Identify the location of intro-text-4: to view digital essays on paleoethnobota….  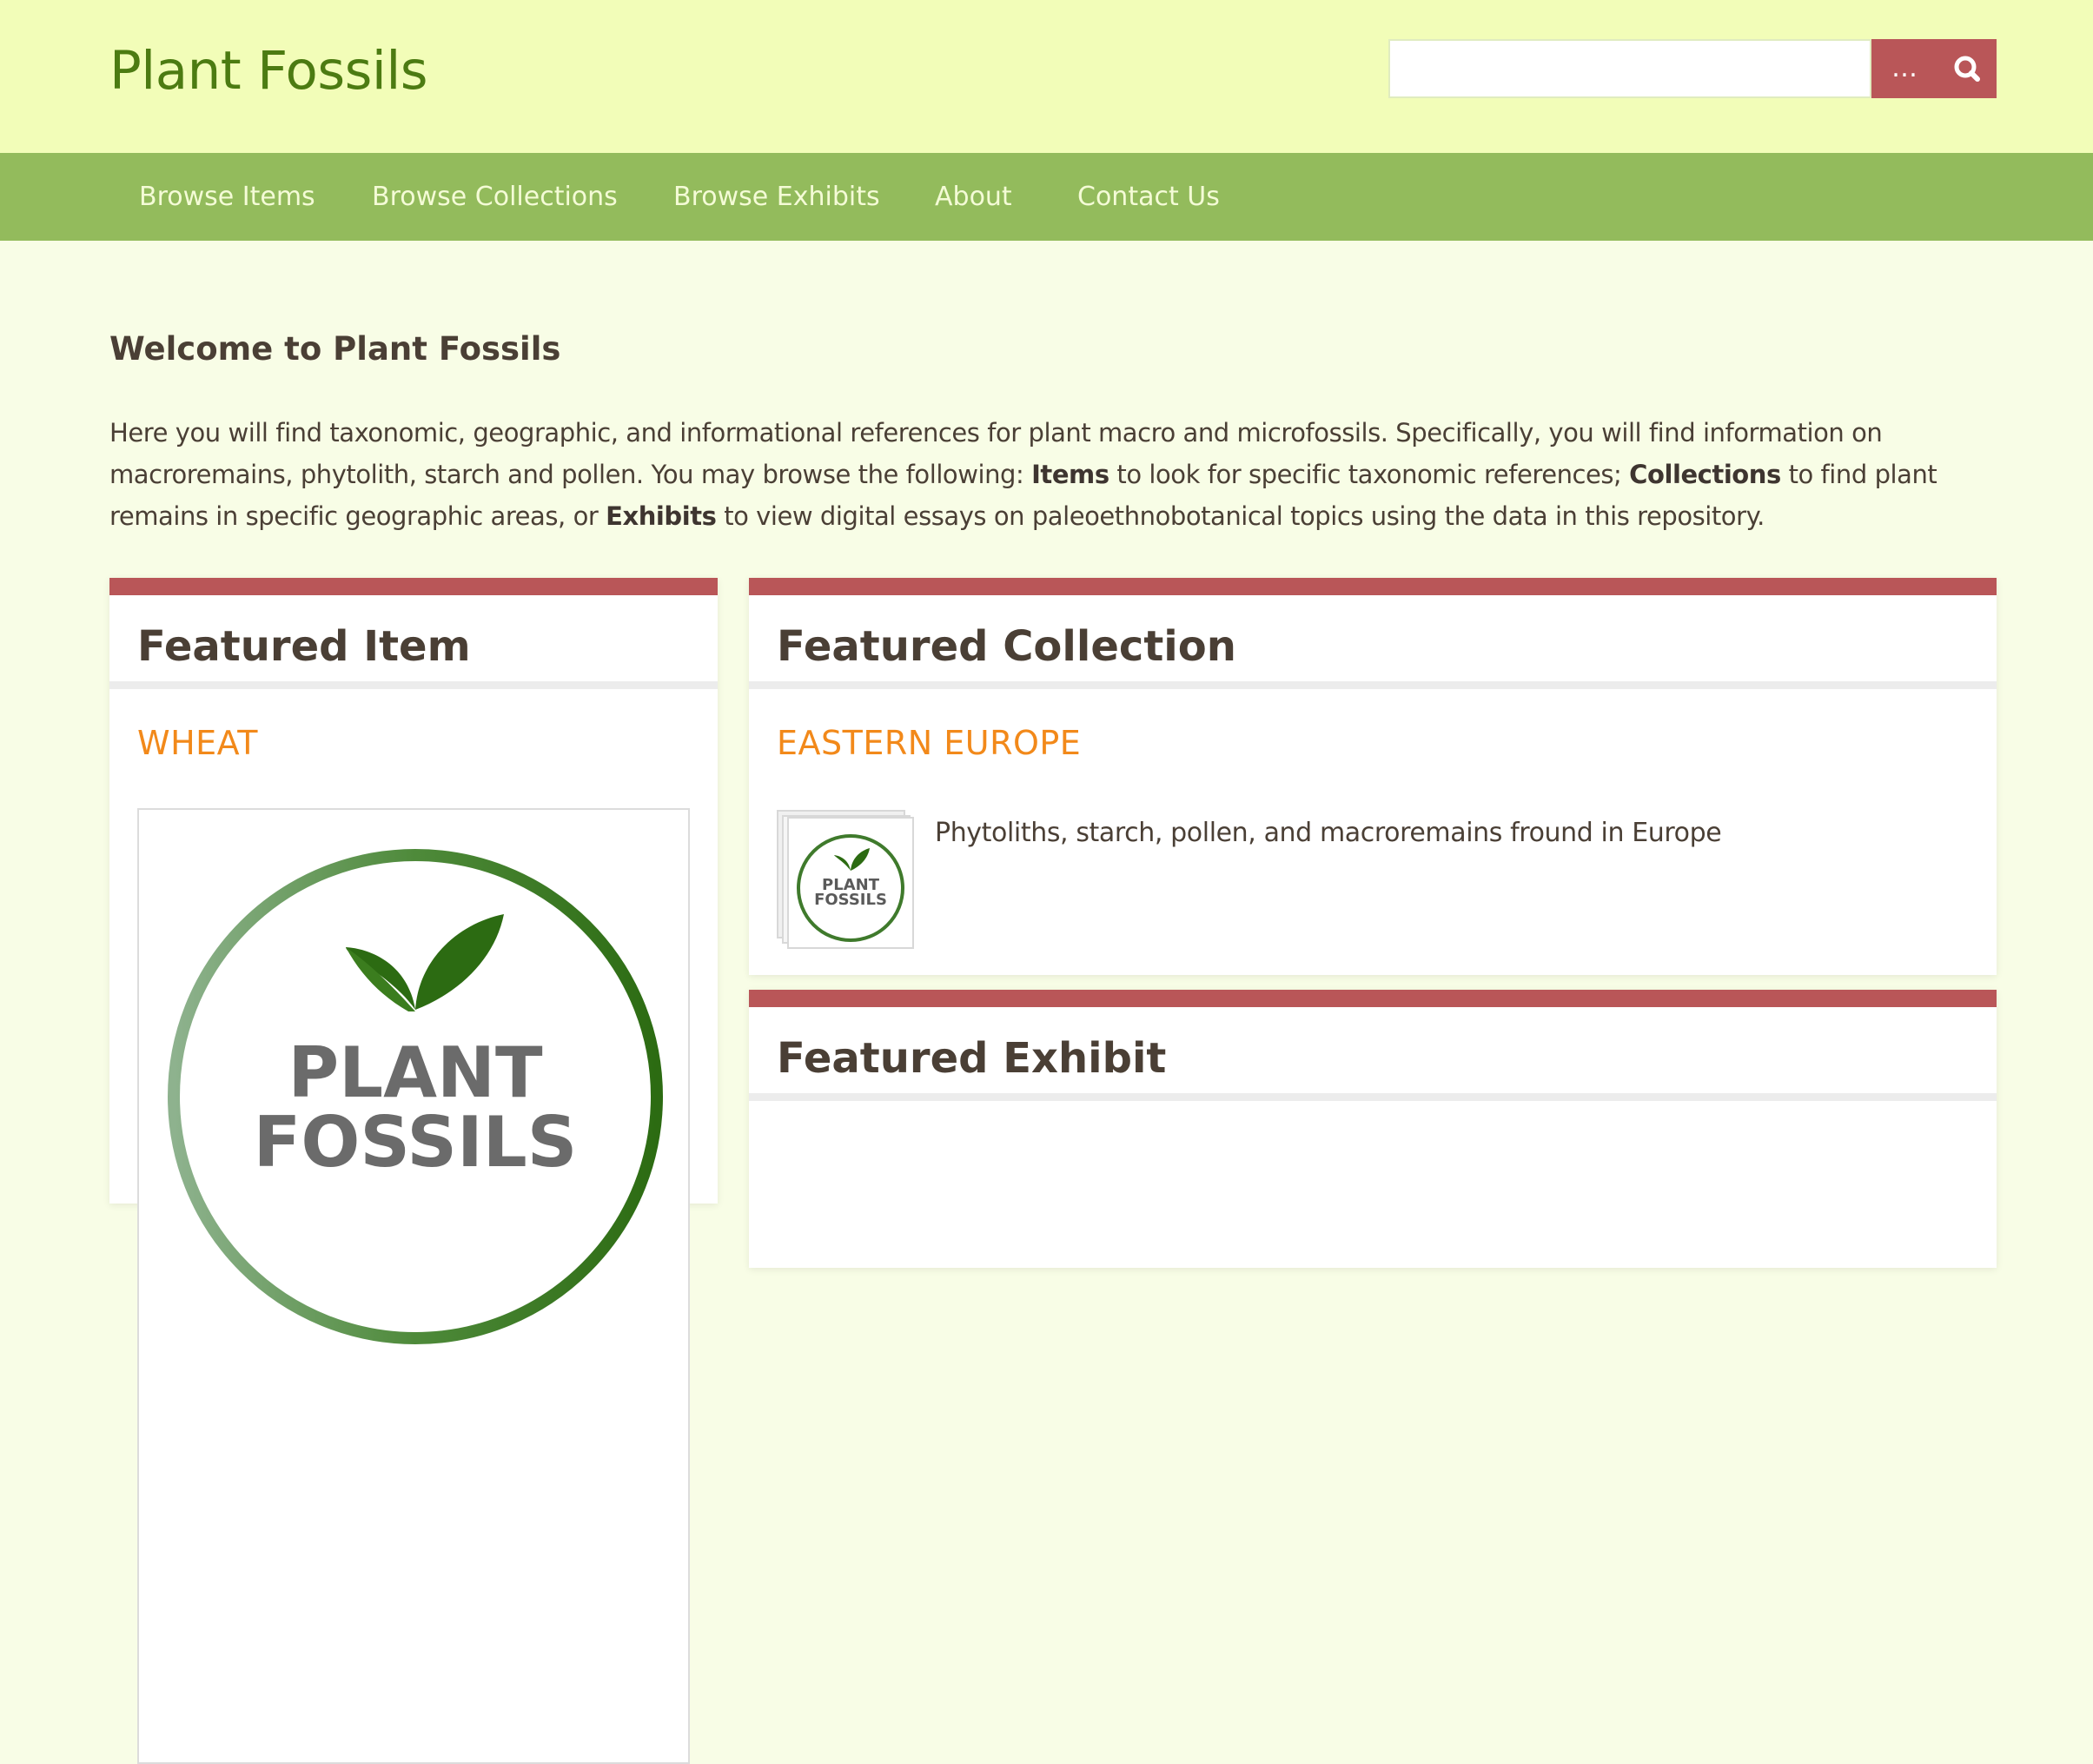
(1240, 516).